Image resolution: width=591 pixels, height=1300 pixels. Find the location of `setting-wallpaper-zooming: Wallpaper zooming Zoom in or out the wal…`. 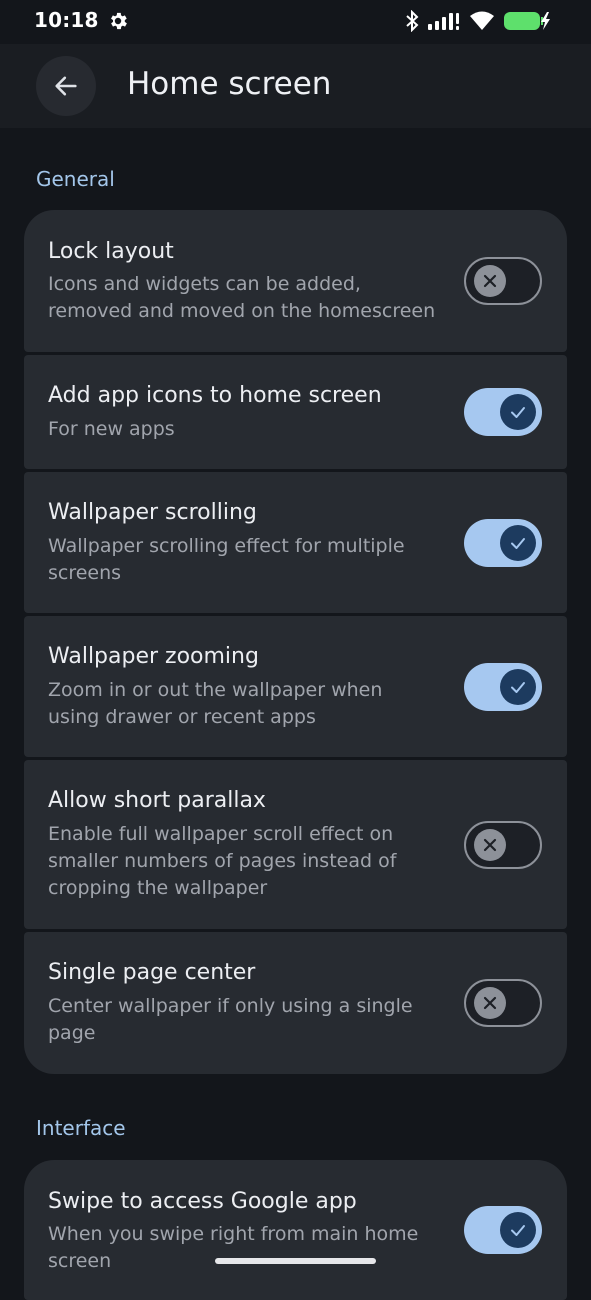

setting-wallpaper-zooming: Wallpaper zooming Zoom in or out the wal… is located at coordinates (295, 686).